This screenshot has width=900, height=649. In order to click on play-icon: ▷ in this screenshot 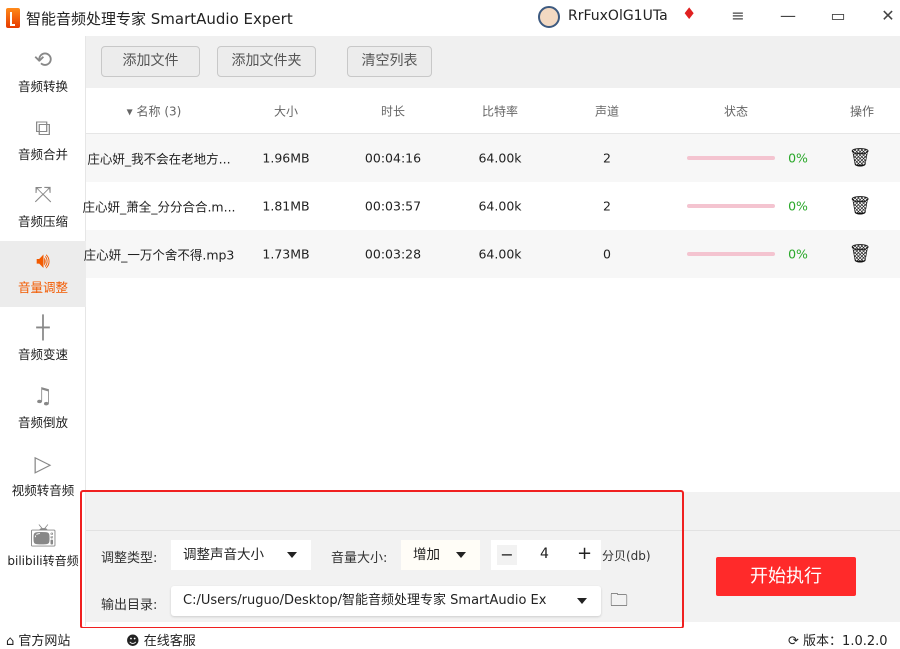, I will do `click(43, 464)`.